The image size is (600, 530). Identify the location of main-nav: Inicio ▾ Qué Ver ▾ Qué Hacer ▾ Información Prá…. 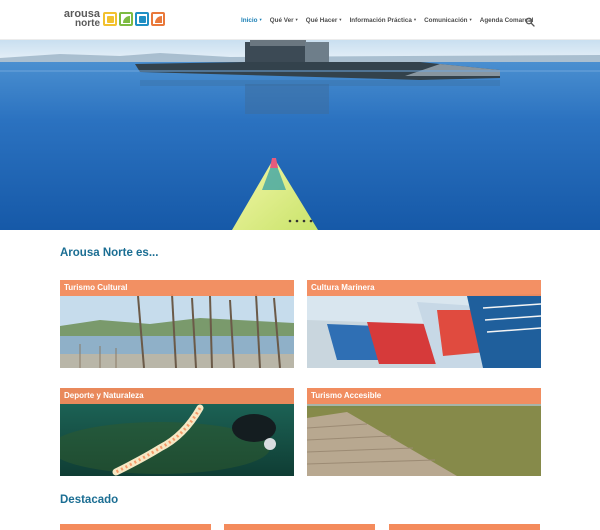
(391, 20).